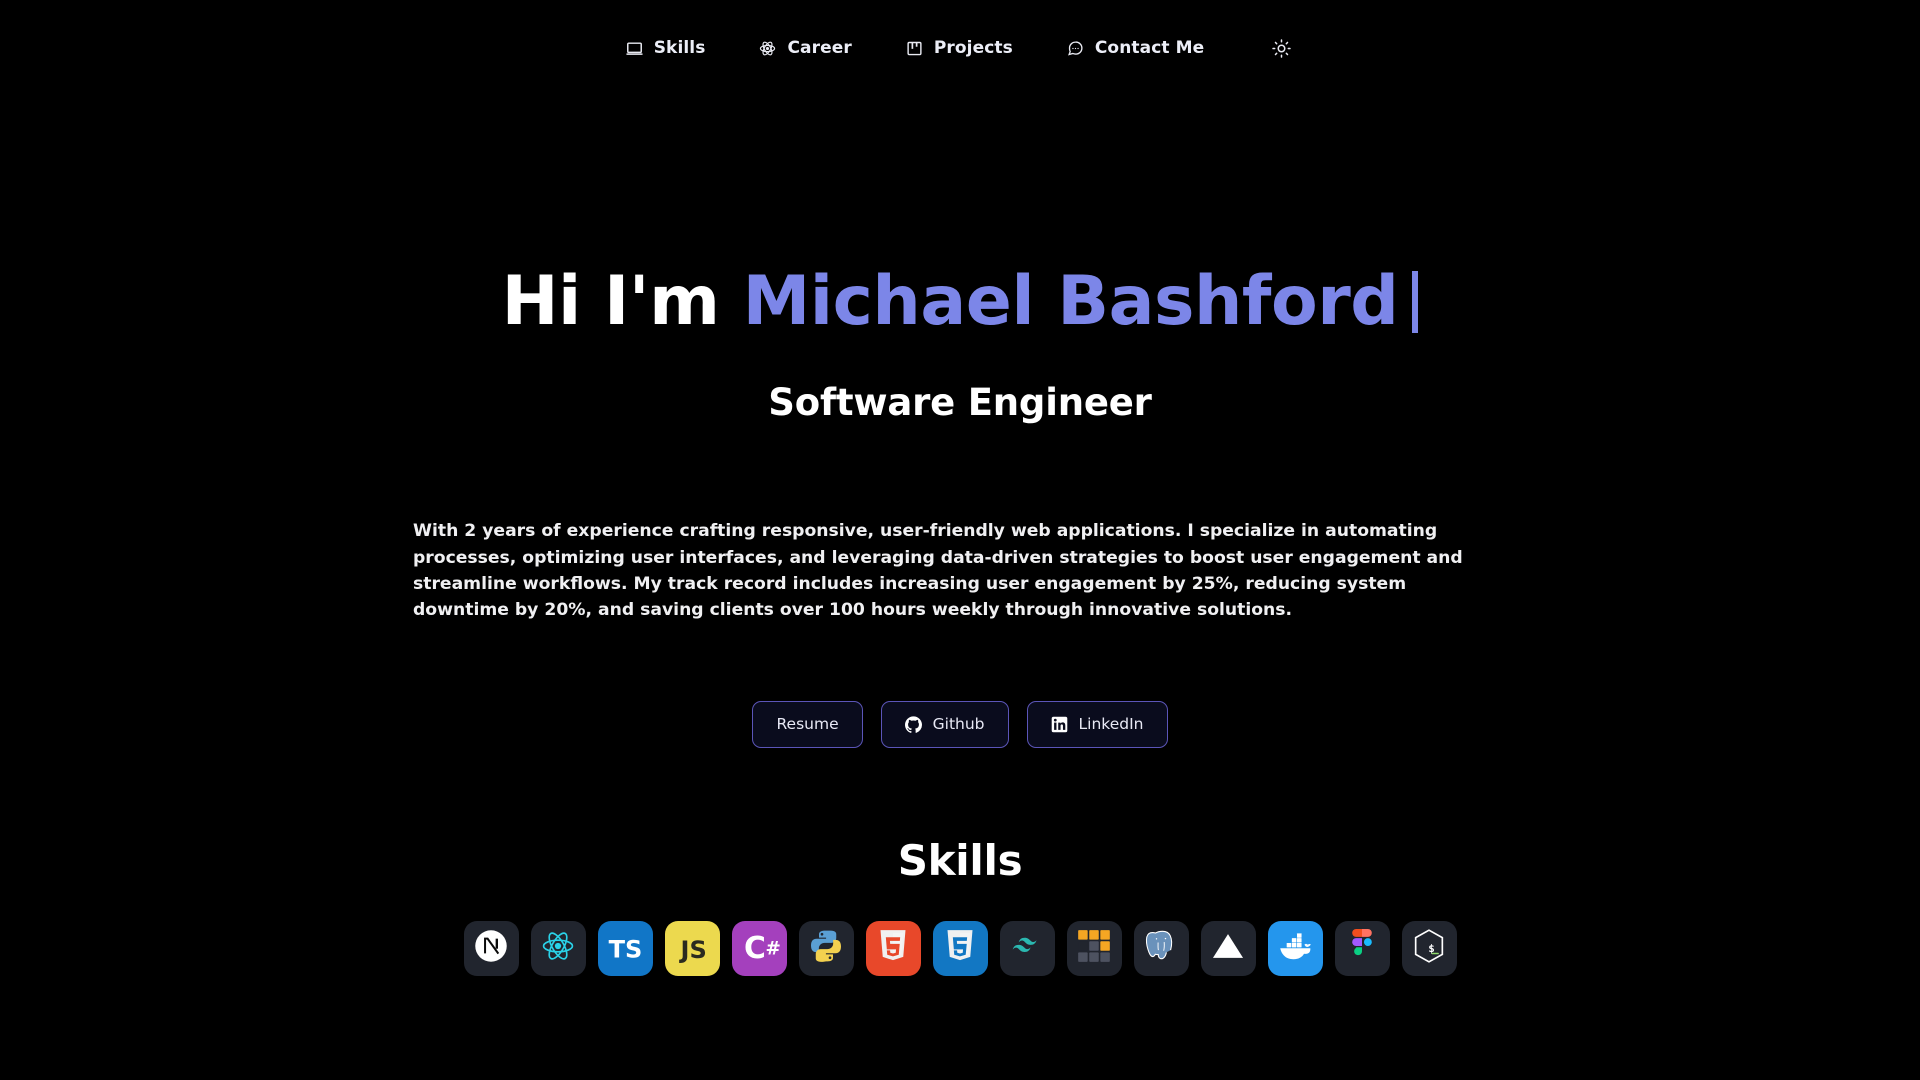 This screenshot has height=1080, width=1920. What do you see at coordinates (754, 948) in the screenshot?
I see `svg-text: C` at bounding box center [754, 948].